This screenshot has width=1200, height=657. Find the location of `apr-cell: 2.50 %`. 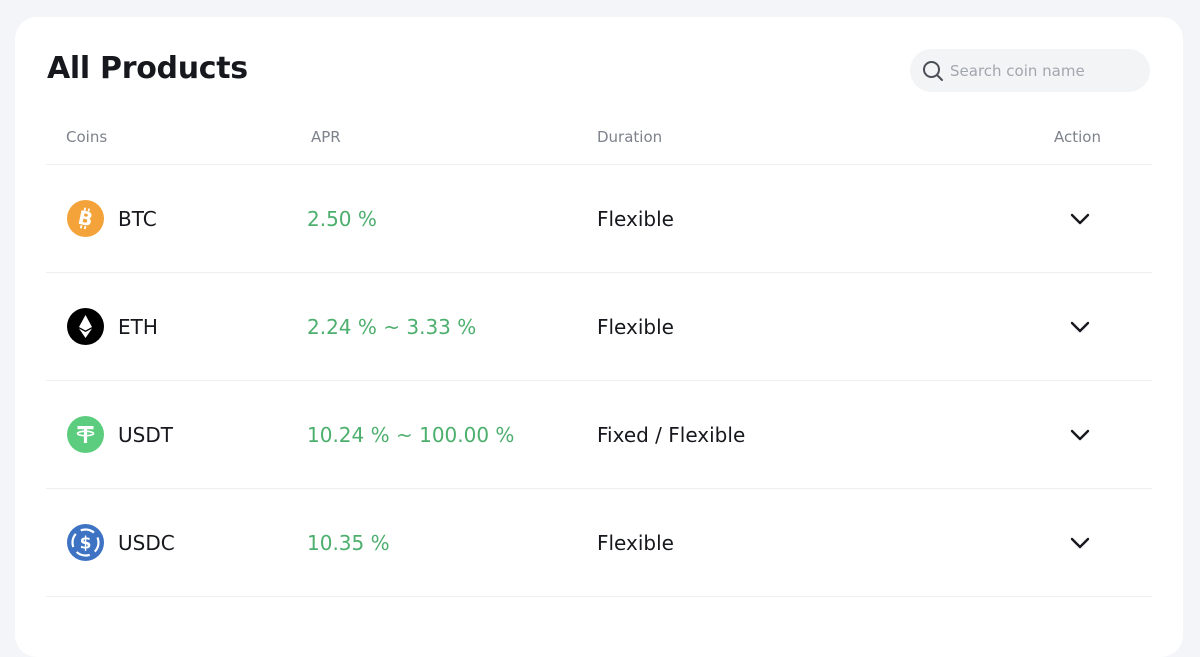

apr-cell: 2.50 % is located at coordinates (342, 218).